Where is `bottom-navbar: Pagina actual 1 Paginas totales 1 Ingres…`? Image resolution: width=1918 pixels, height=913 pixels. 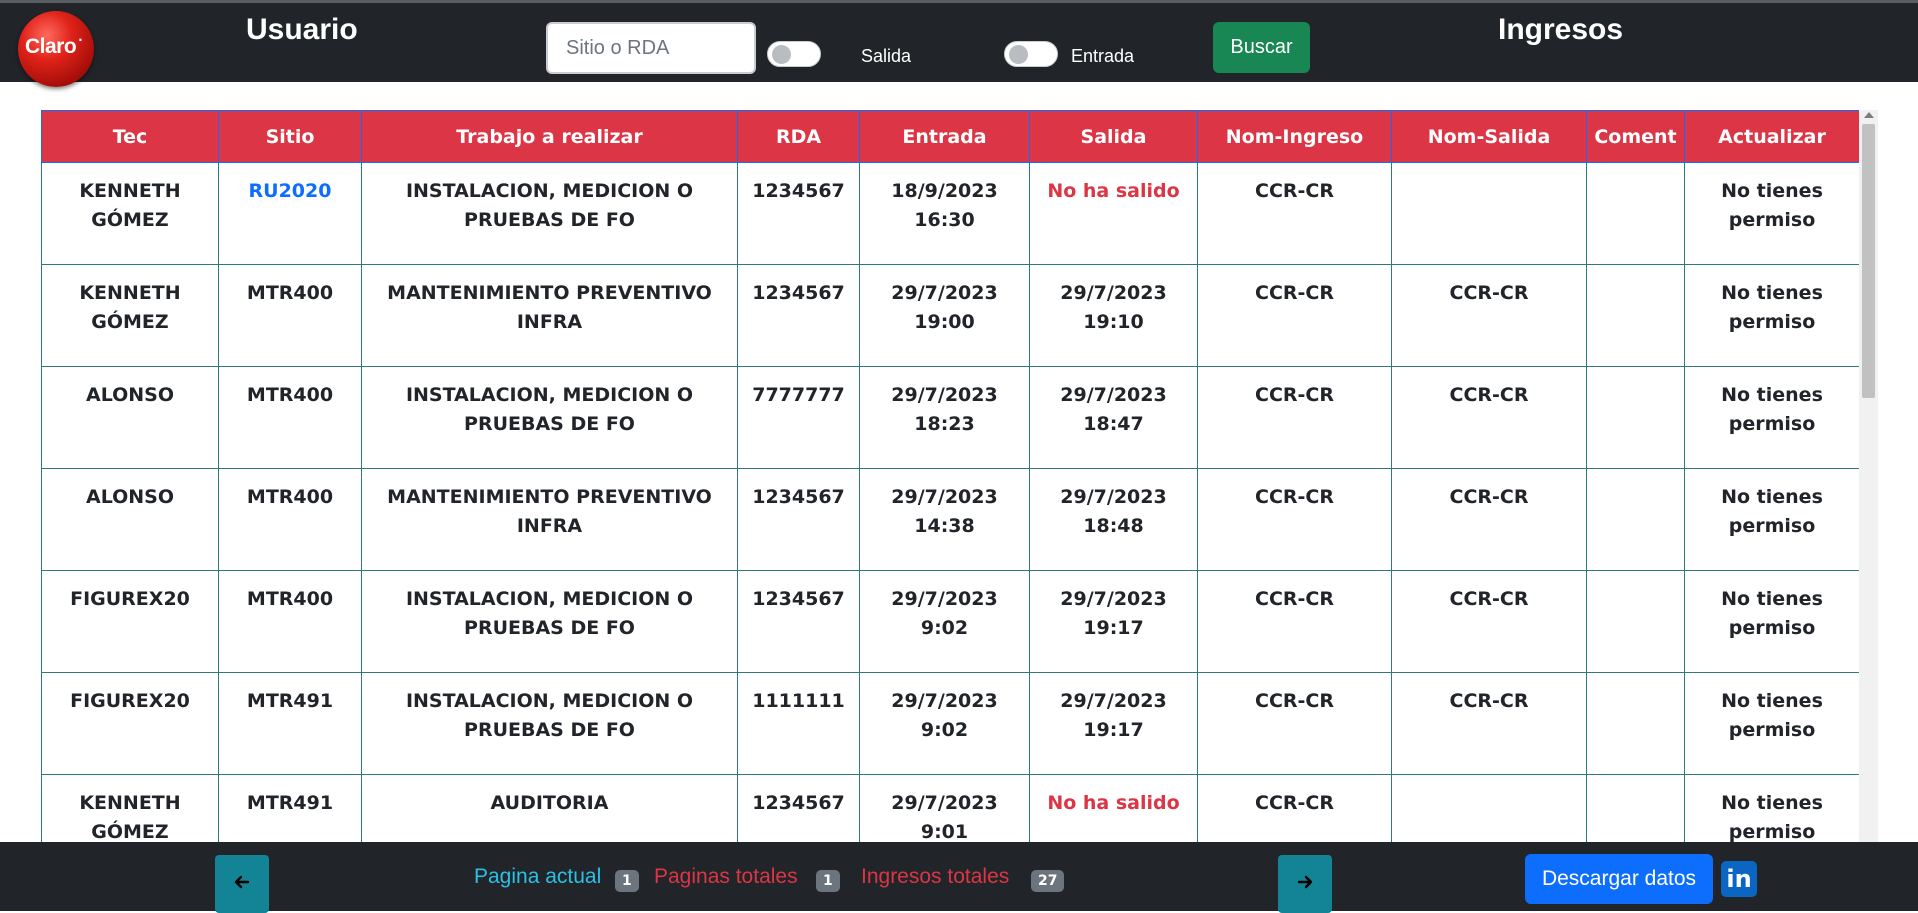 bottom-navbar: Pagina actual 1 Paginas totales 1 Ingres… is located at coordinates (959, 877).